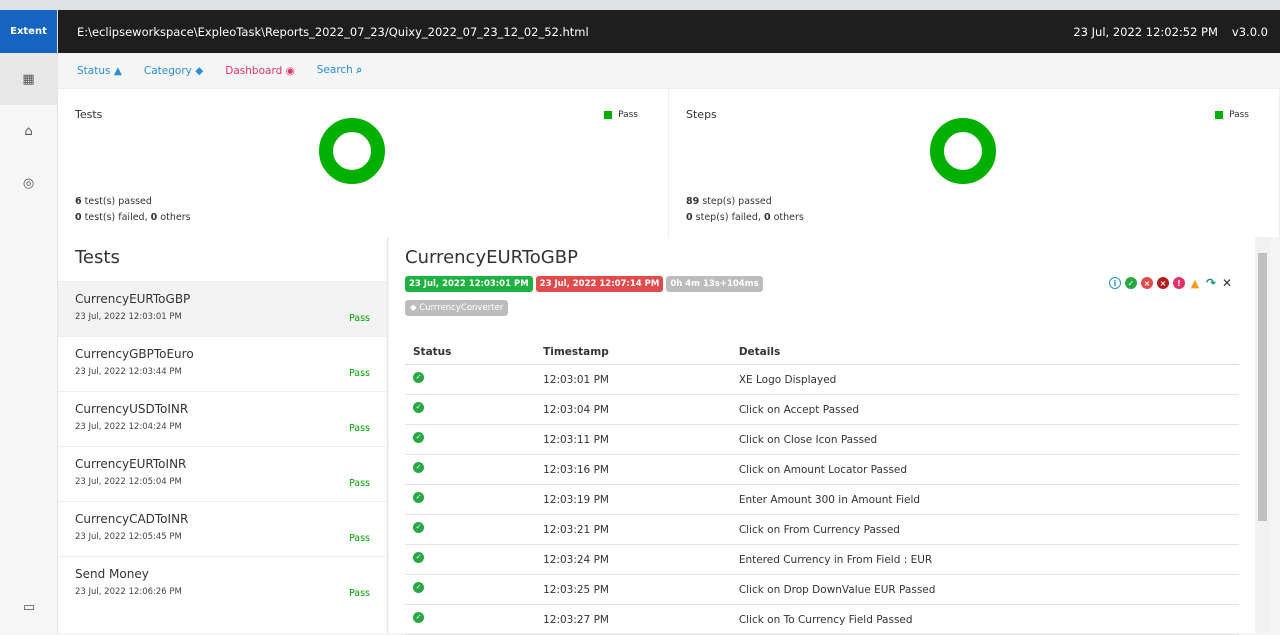 The image size is (1280, 635). Describe the element at coordinates (1227, 283) in the screenshot. I see `clear-icon: ✕` at that location.